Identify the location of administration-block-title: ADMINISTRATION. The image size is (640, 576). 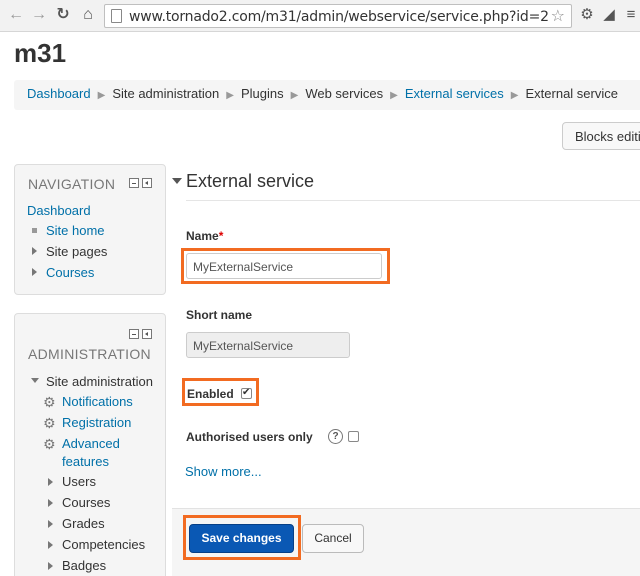
(89, 354).